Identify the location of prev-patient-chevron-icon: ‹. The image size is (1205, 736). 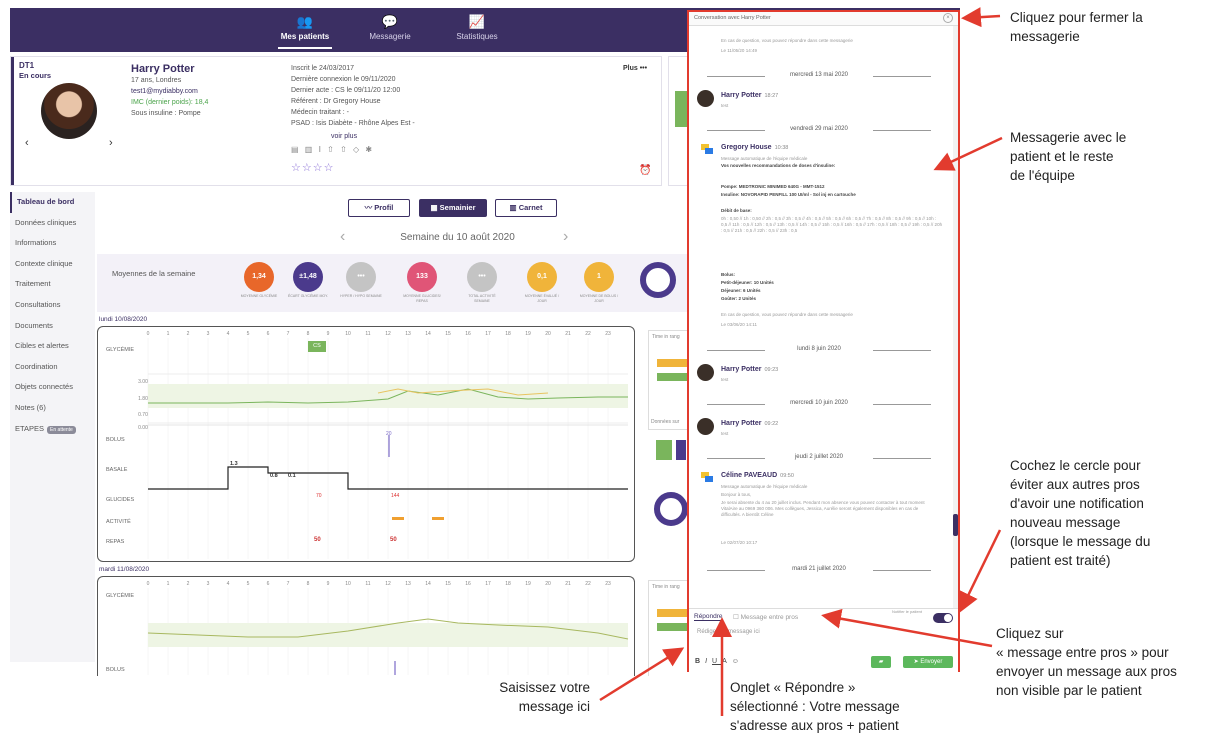
(27, 143).